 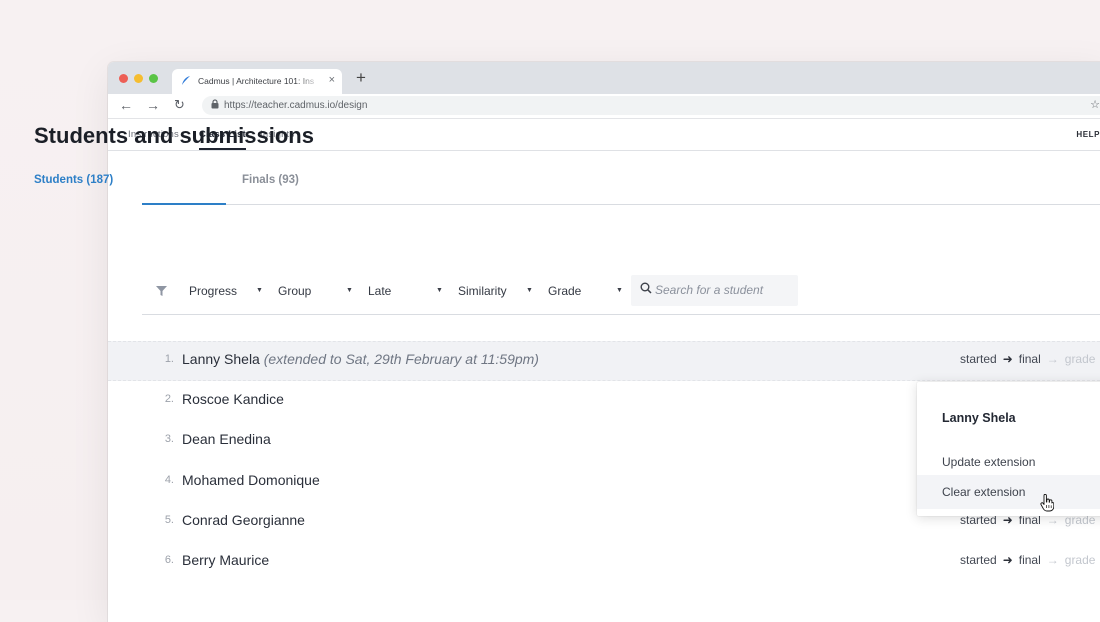 What do you see at coordinates (621, 314) in the screenshot?
I see `filters-divider` at bounding box center [621, 314].